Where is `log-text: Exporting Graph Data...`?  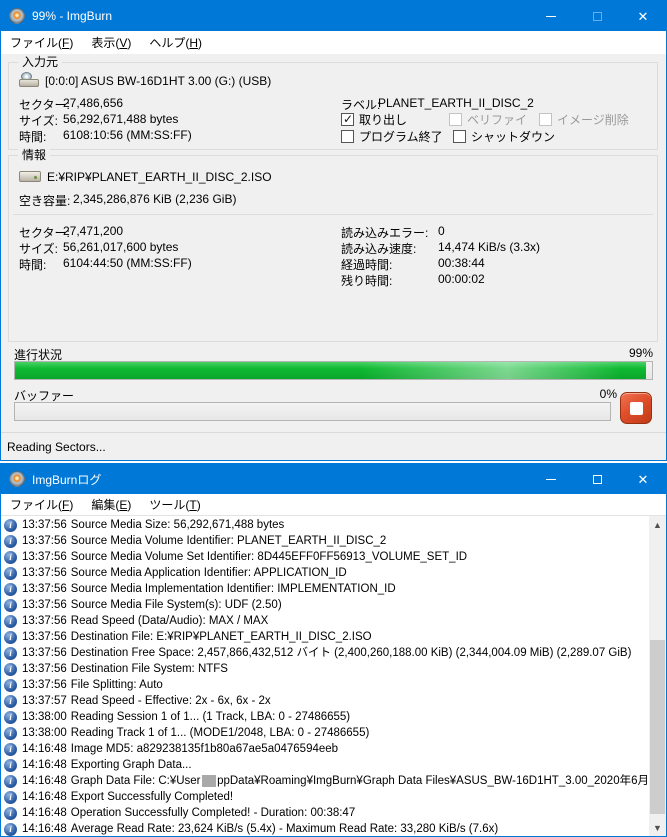 log-text: Exporting Graph Data... is located at coordinates (131, 765).